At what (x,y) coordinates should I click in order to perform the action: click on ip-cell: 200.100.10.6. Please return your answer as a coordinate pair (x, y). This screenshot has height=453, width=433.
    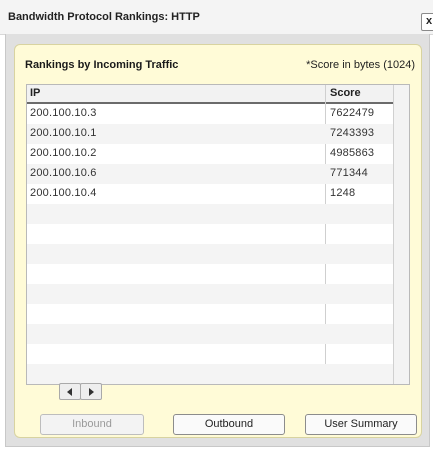
    Looking at the image, I should click on (63, 173).